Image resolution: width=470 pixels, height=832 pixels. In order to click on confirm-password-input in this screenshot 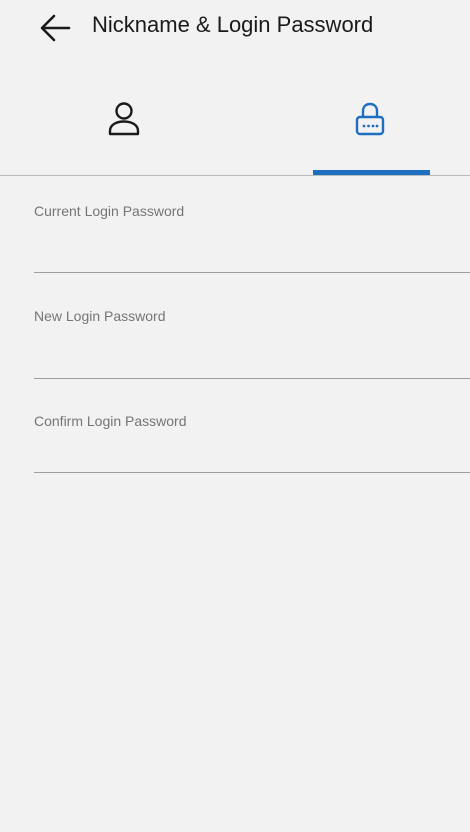, I will do `click(252, 455)`.